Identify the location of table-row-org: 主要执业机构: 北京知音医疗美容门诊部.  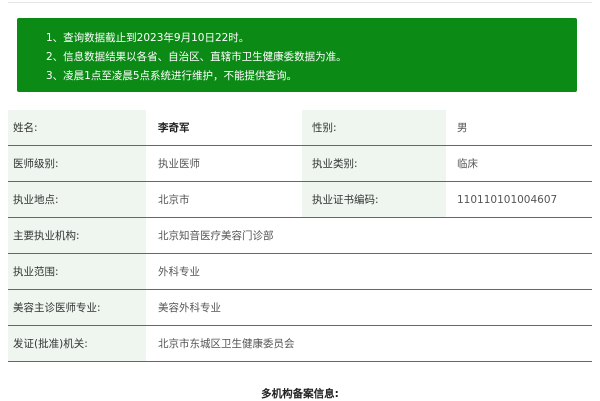
(300, 236).